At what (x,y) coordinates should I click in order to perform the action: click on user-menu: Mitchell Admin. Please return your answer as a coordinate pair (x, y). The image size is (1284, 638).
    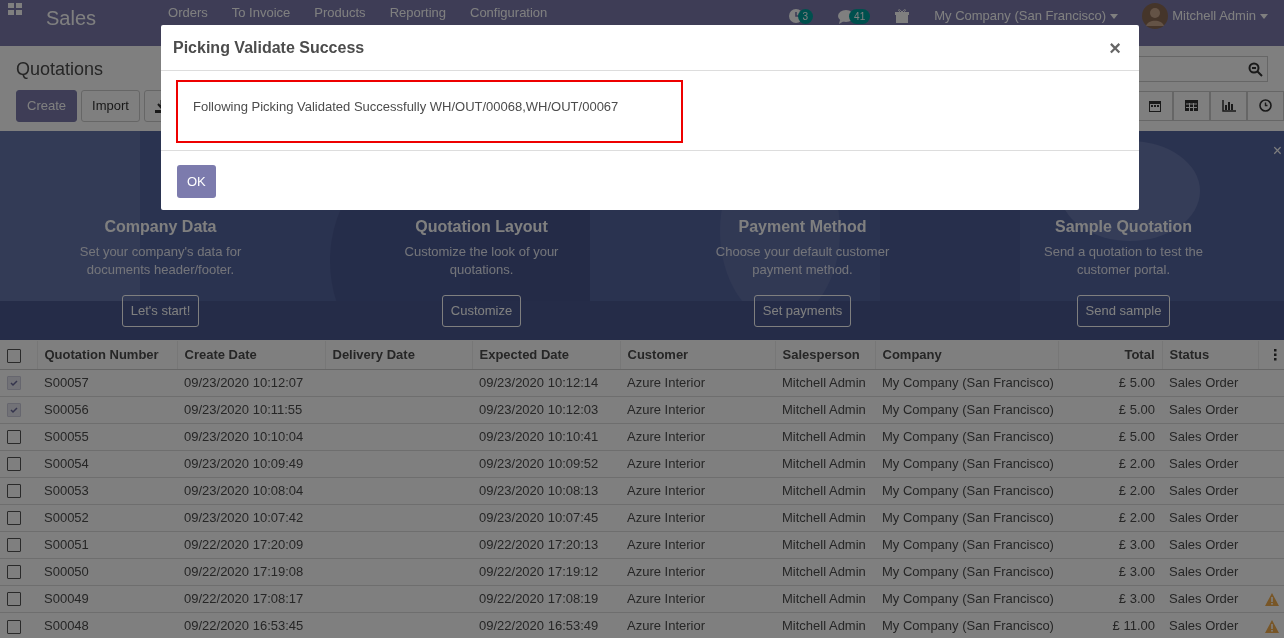
    Looking at the image, I should click on (1214, 16).